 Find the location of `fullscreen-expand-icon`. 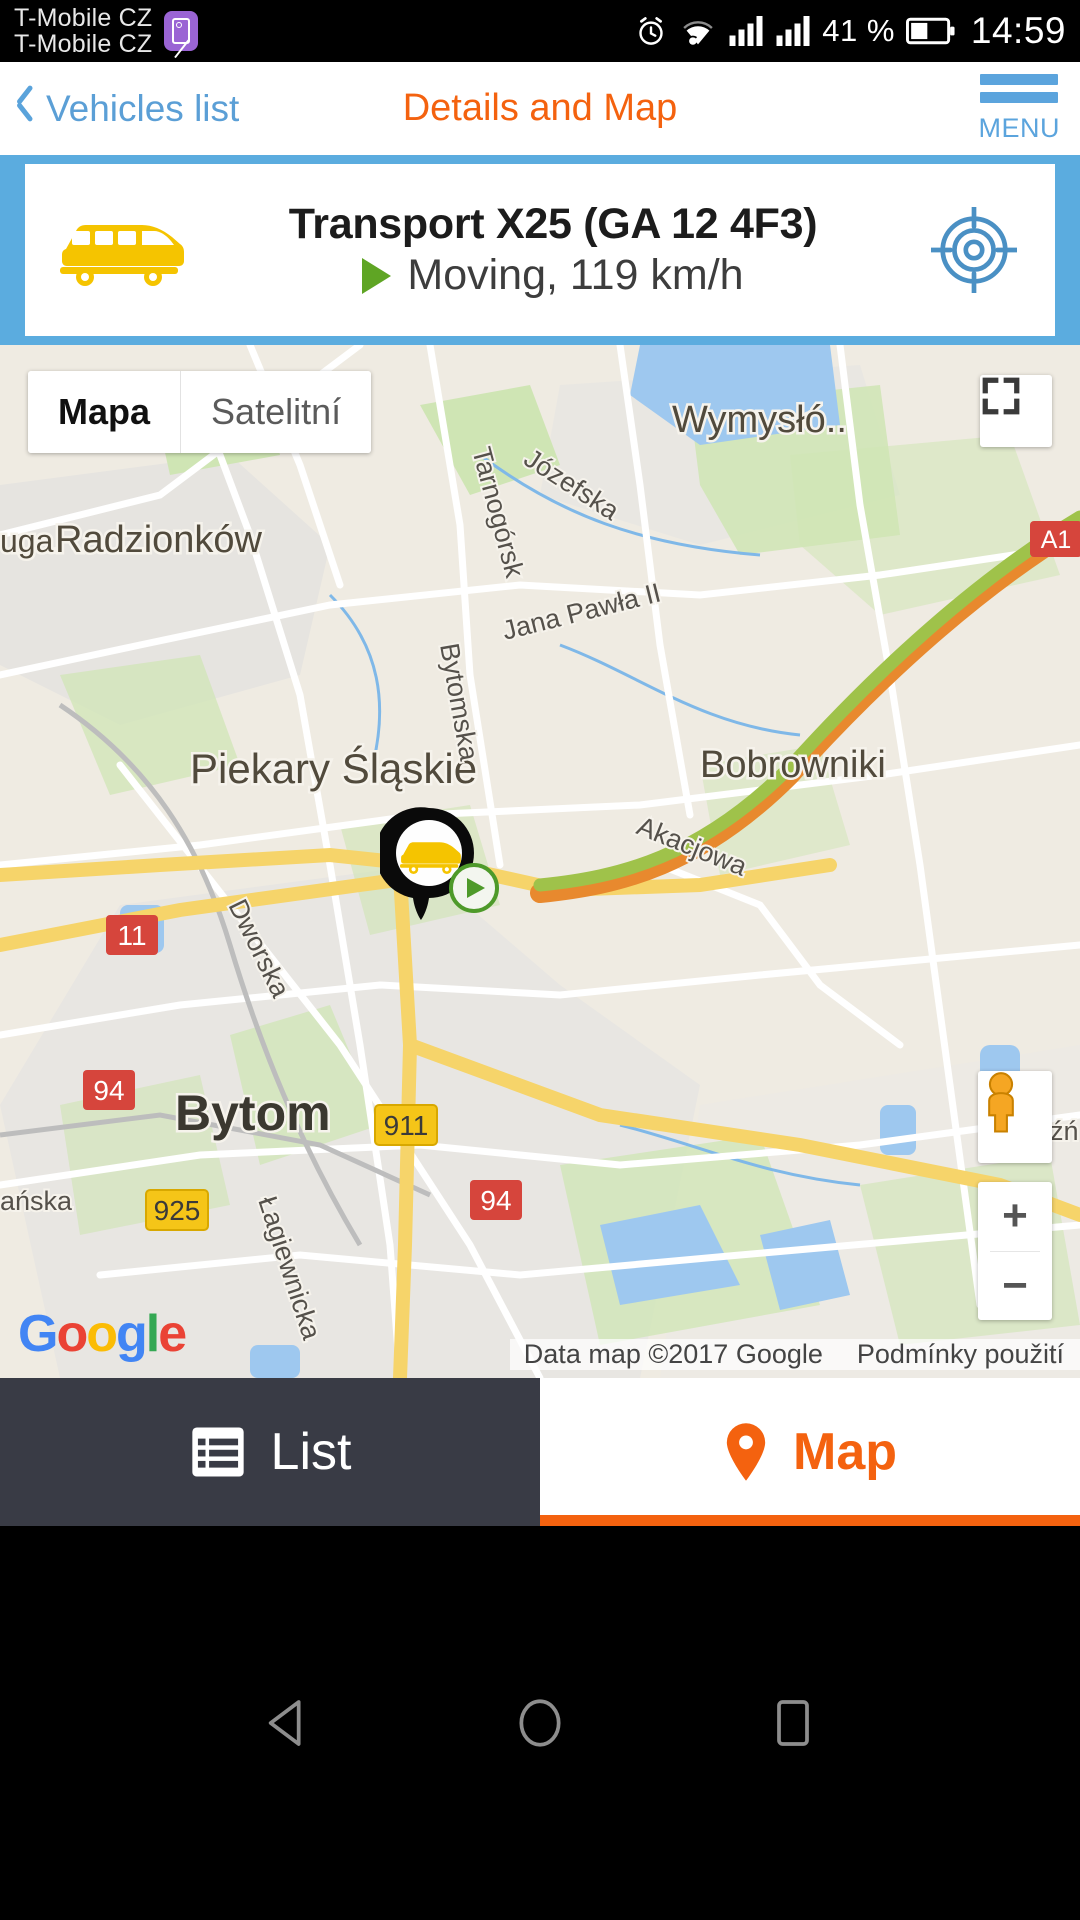

fullscreen-expand-icon is located at coordinates (1001, 396).